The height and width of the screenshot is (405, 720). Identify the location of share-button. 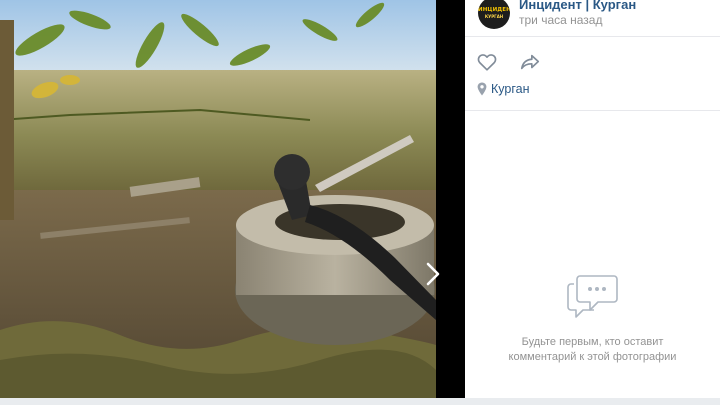
(530, 62).